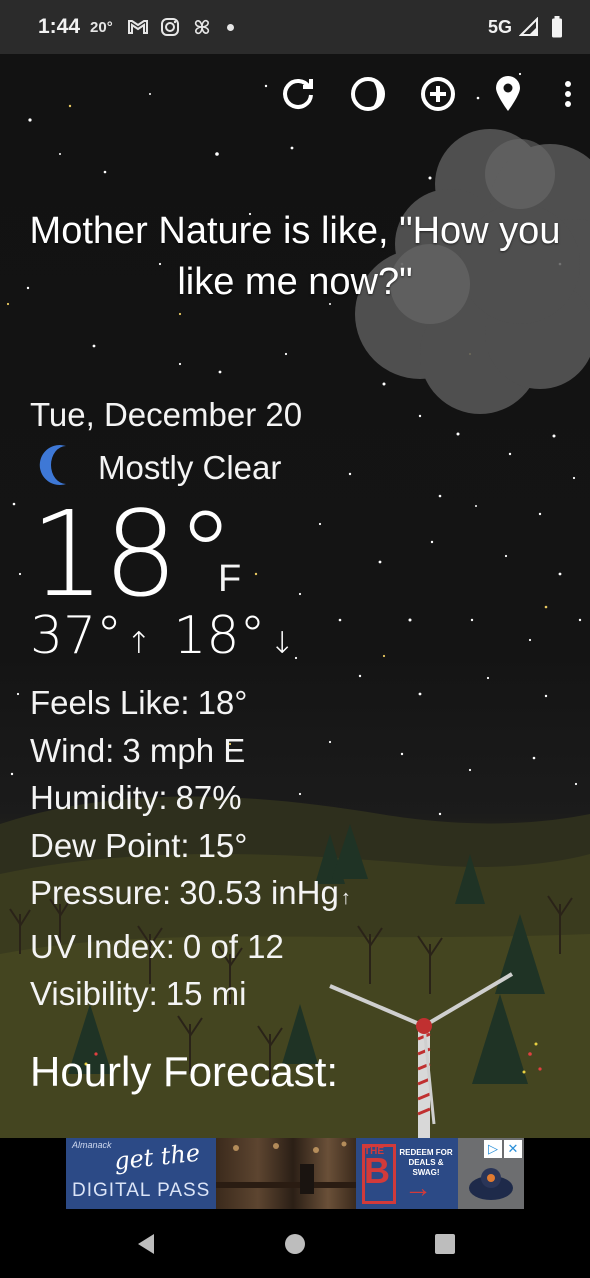  What do you see at coordinates (219, 636) in the screenshot?
I see `low-temp: 18°` at bounding box center [219, 636].